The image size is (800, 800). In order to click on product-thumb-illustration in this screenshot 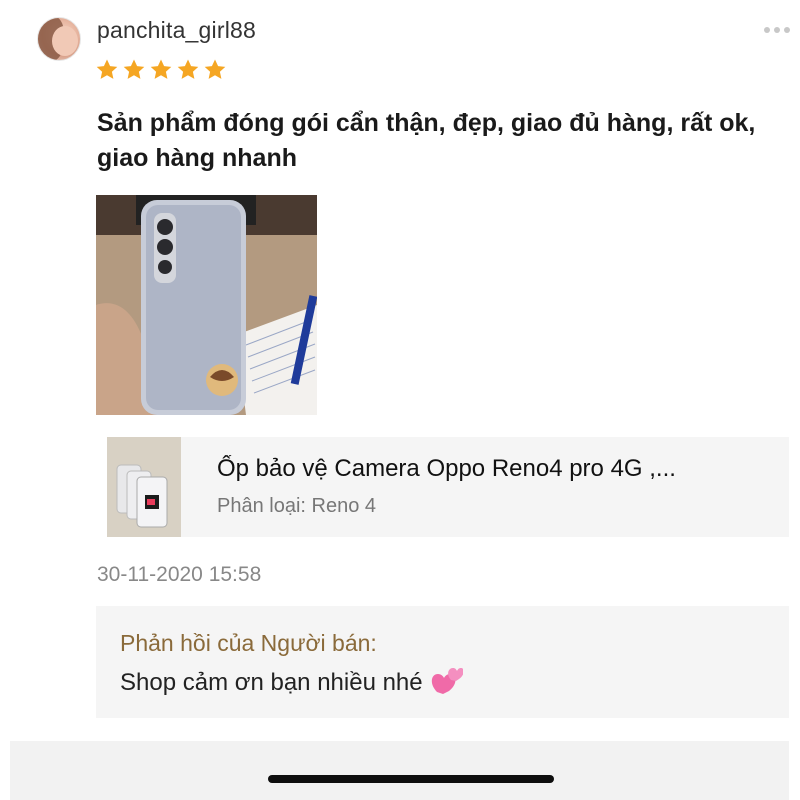, I will do `click(144, 487)`.